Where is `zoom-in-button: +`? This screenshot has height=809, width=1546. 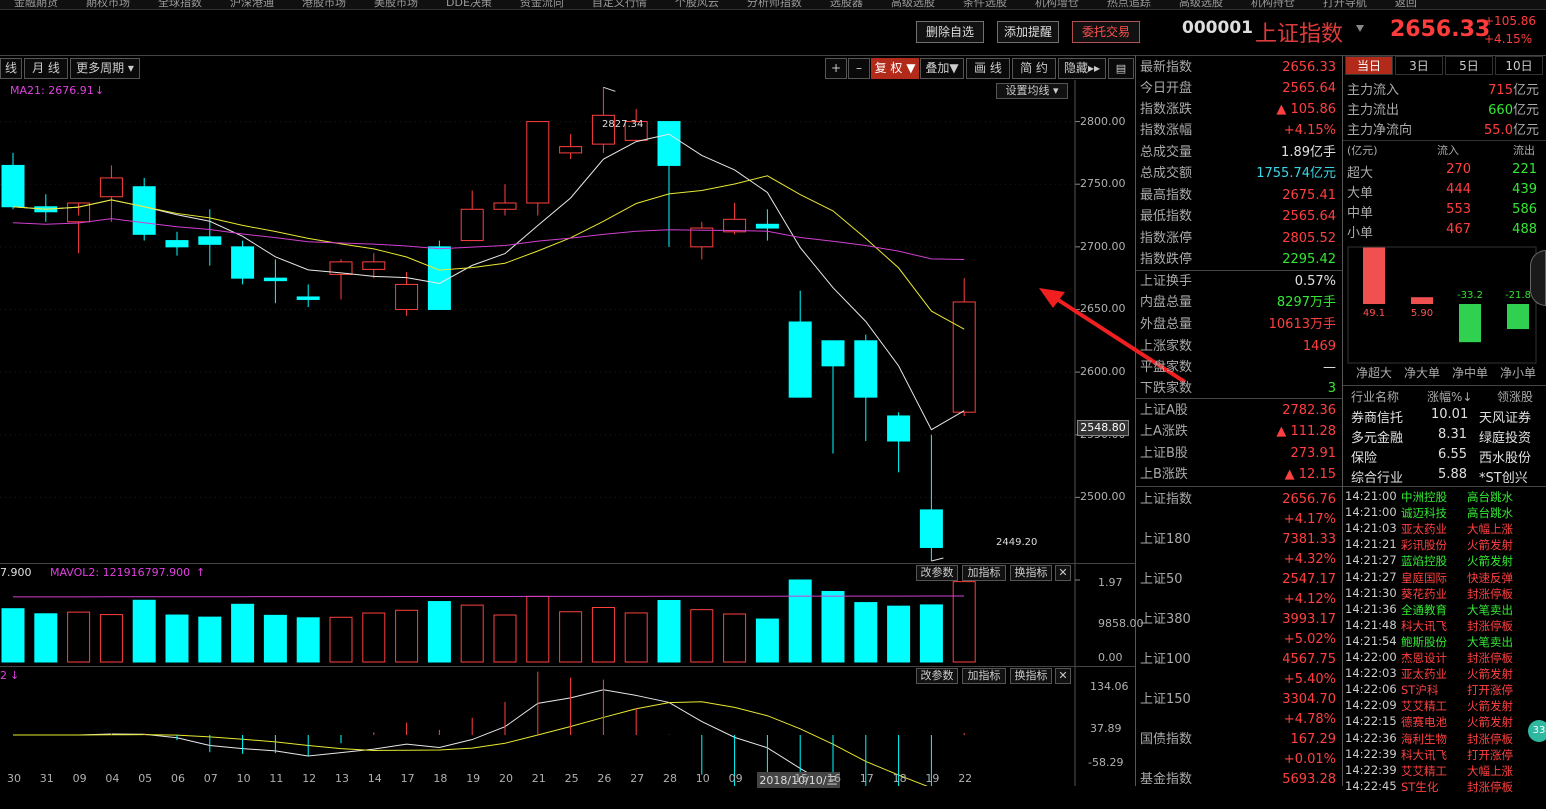 zoom-in-button: + is located at coordinates (836, 68).